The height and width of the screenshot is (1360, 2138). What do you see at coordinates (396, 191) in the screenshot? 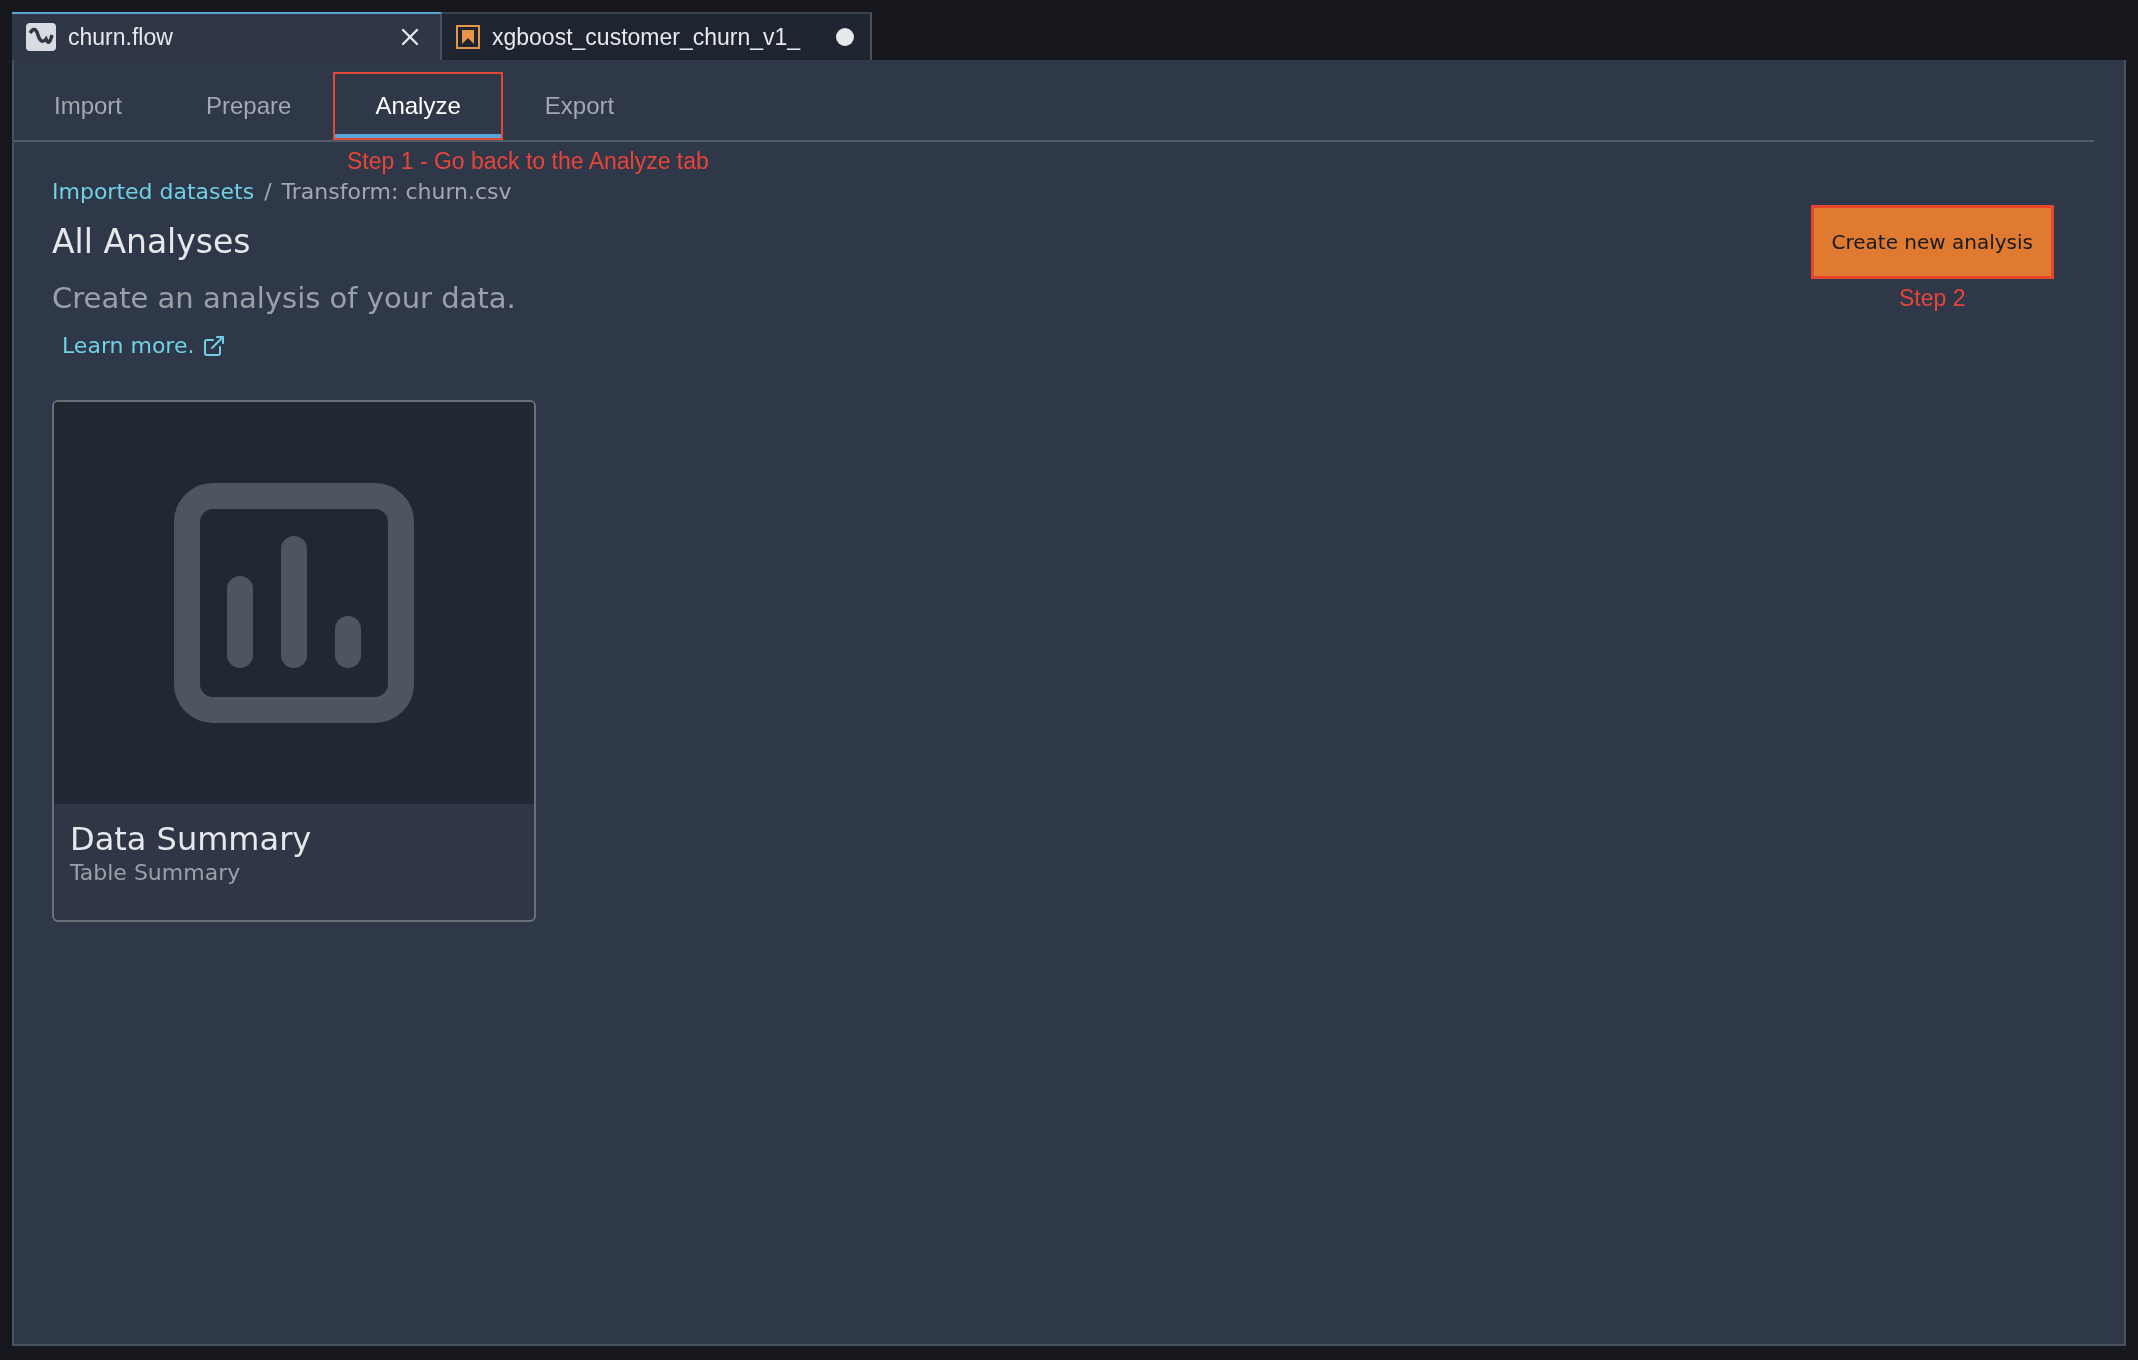
I see `breadcrumb-current: Transform: churn.csv` at bounding box center [396, 191].